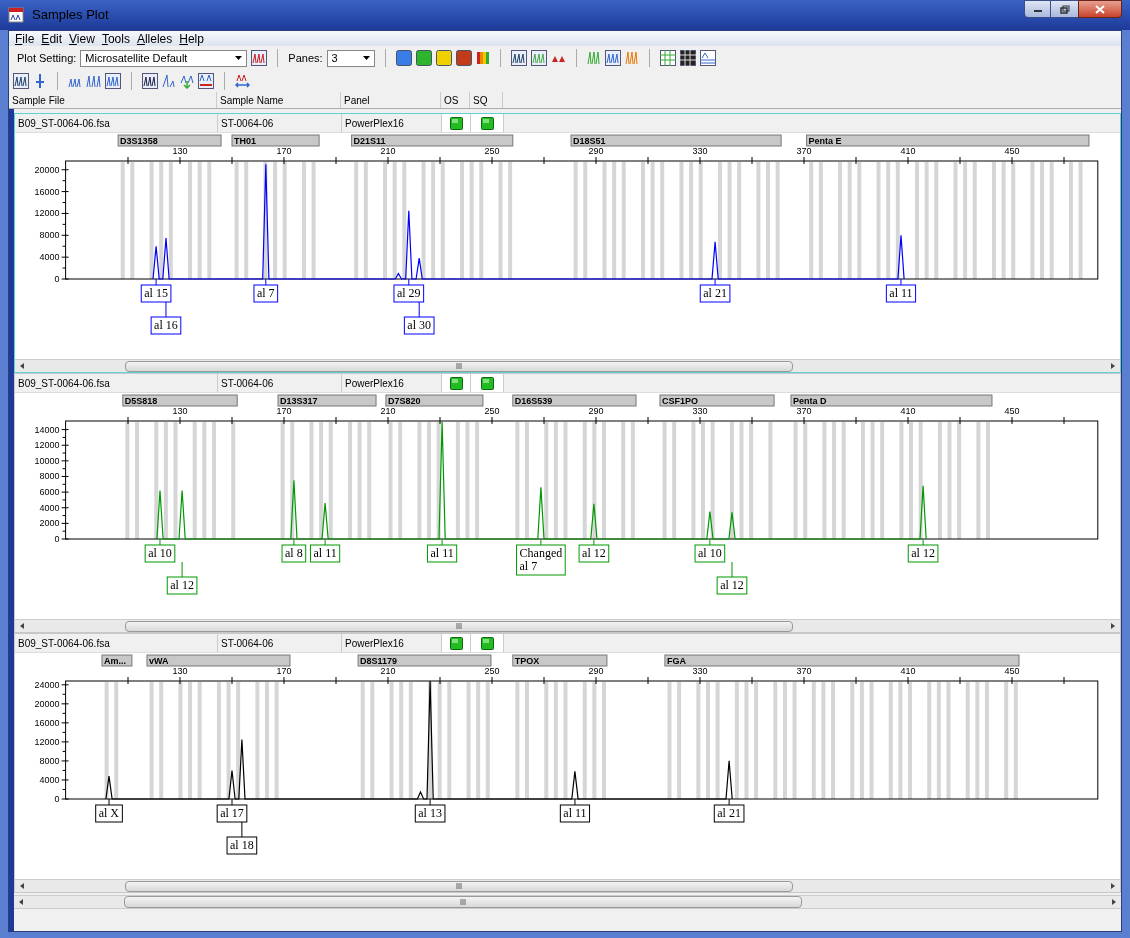 This screenshot has height=938, width=1130. Describe the element at coordinates (154, 38) in the screenshot. I see `menu-item: Alleles` at that location.